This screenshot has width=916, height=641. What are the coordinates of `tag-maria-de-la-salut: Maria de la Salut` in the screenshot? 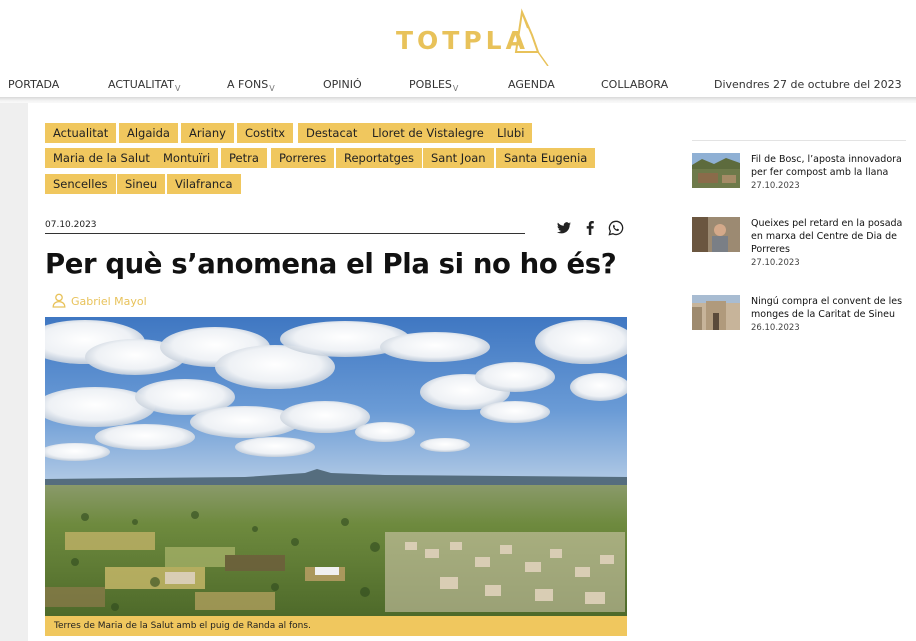 It's located at (101, 158).